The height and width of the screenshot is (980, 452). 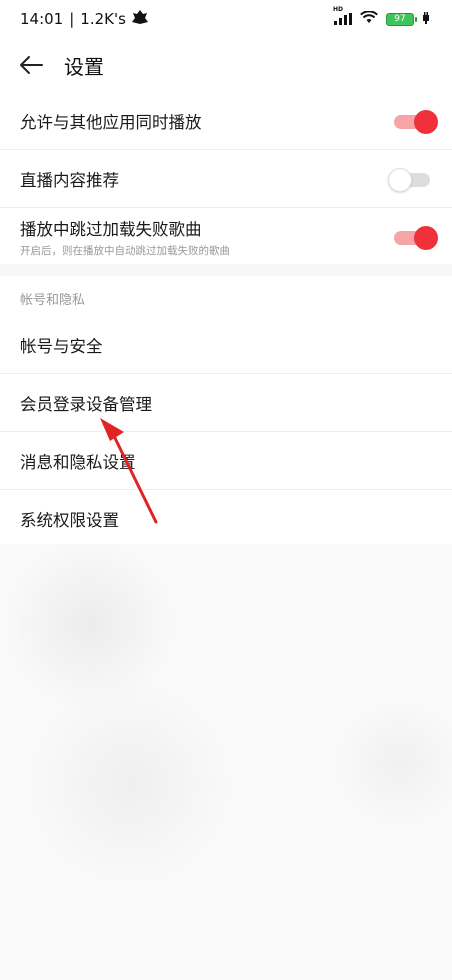 What do you see at coordinates (226, 237) in the screenshot?
I see `setting-row-skip-failed: 播放中跳过加载失败歌曲 开启后，则在播放中自动跳过加载失败的歌曲` at bounding box center [226, 237].